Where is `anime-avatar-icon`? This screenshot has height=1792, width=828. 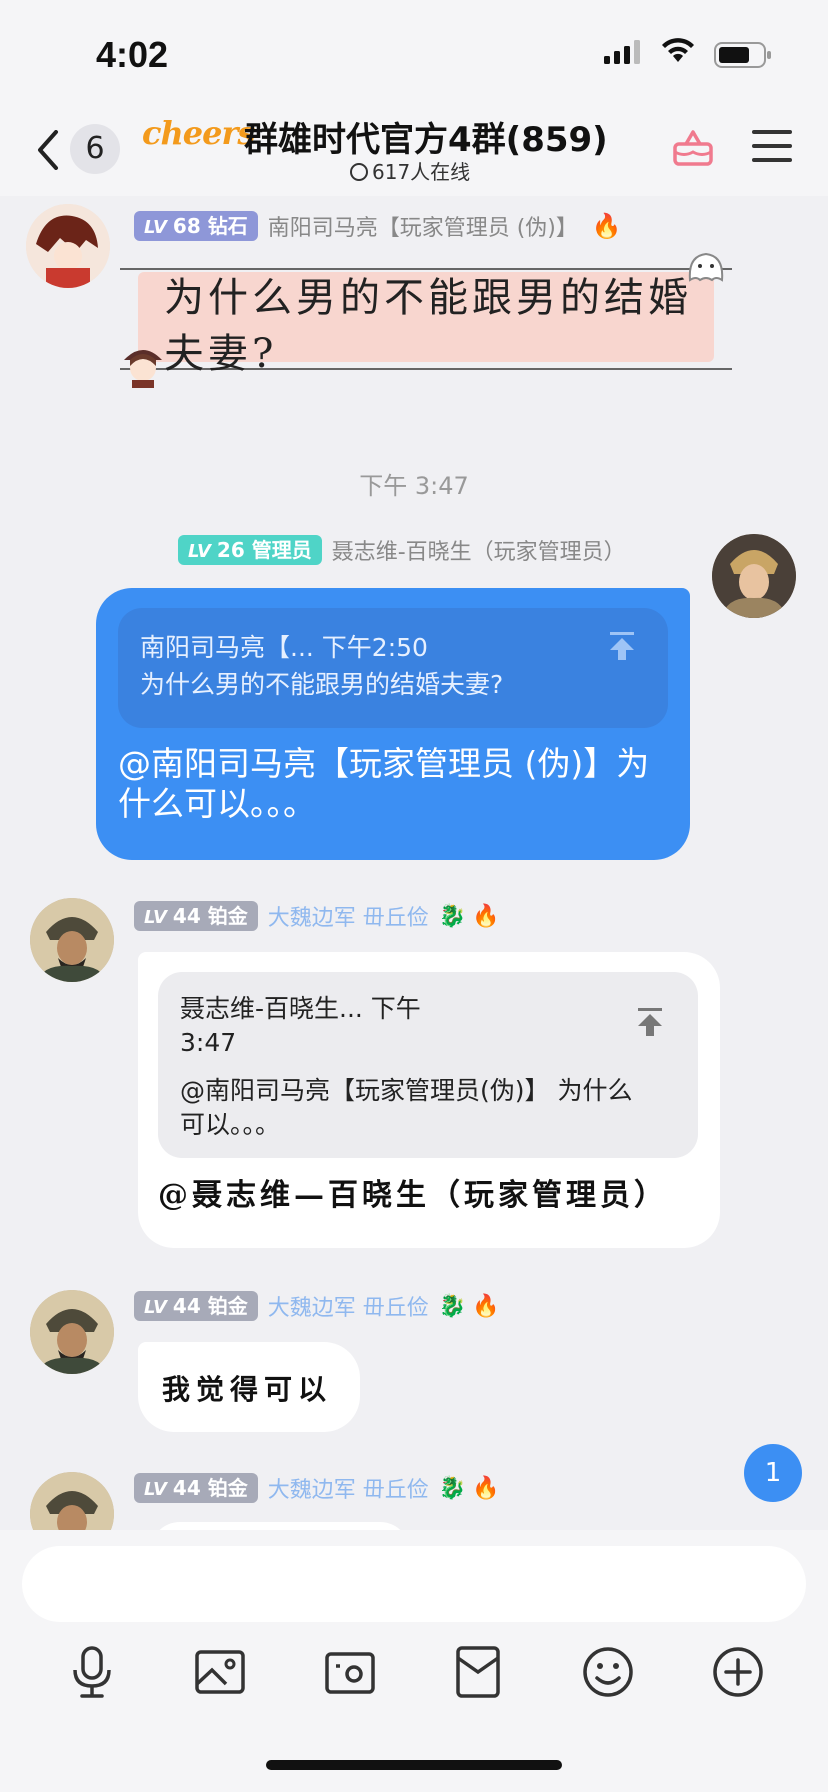 anime-avatar-icon is located at coordinates (68, 246).